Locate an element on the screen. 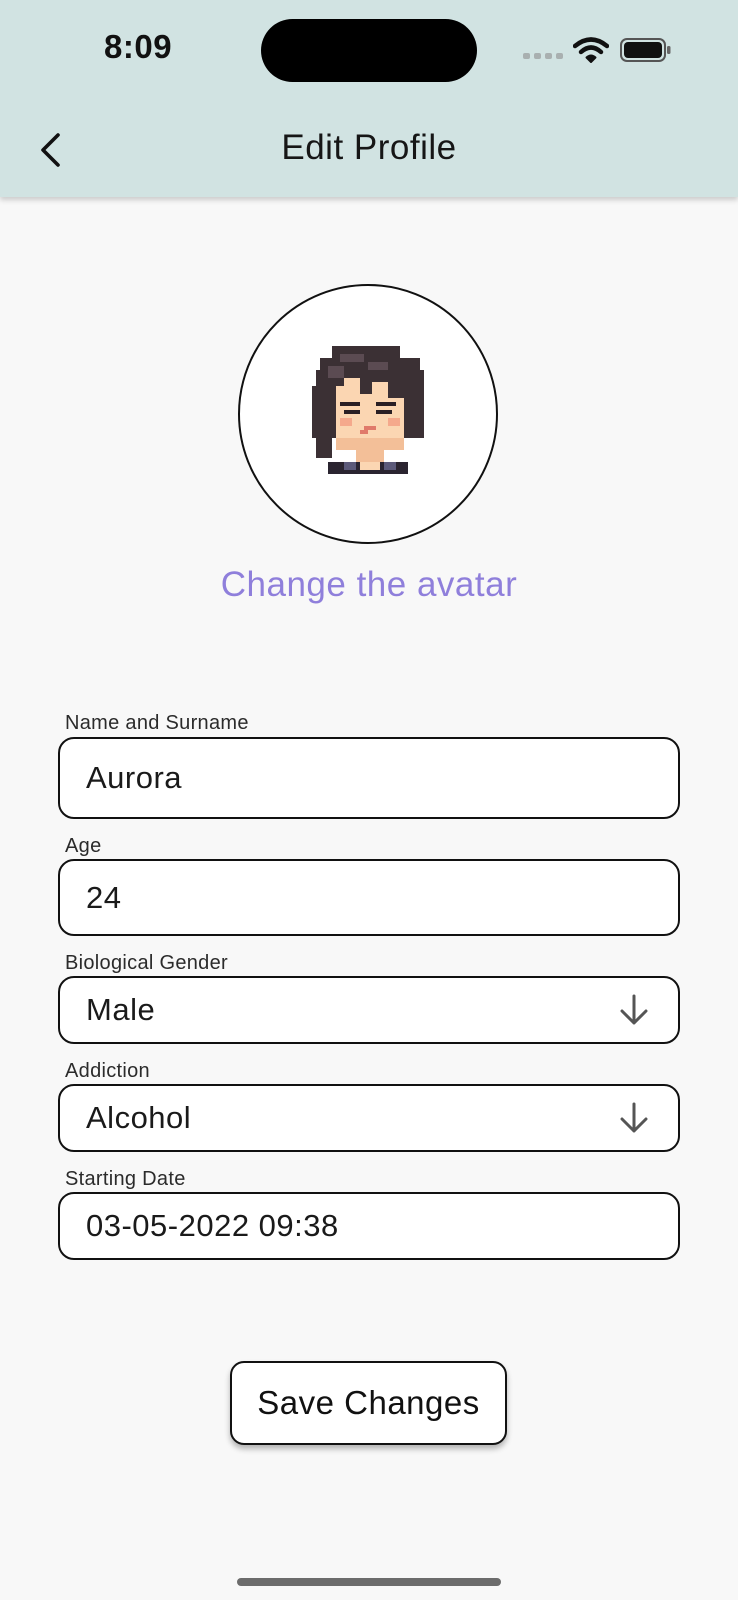 The width and height of the screenshot is (738, 1600). battery-icon is located at coordinates (645, 50).